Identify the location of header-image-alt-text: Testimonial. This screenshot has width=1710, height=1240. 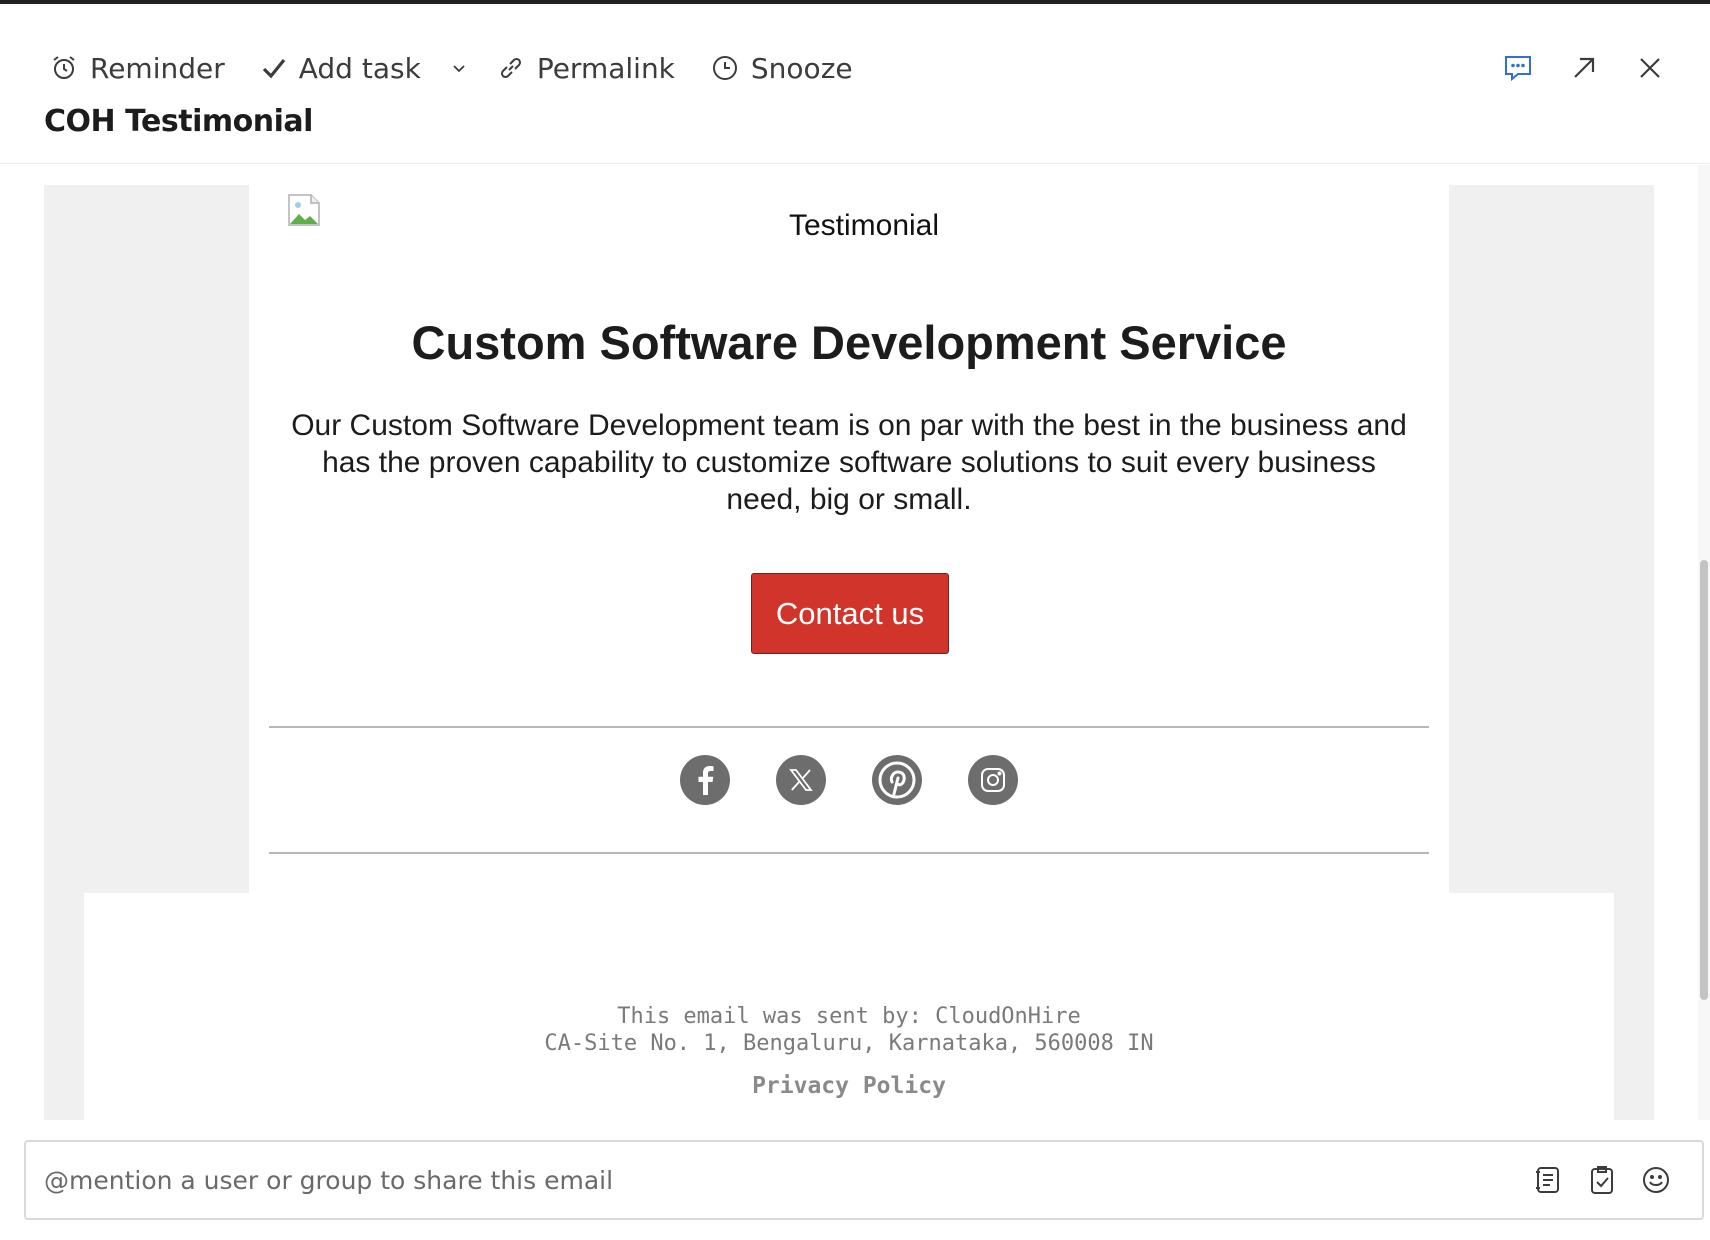
(864, 225).